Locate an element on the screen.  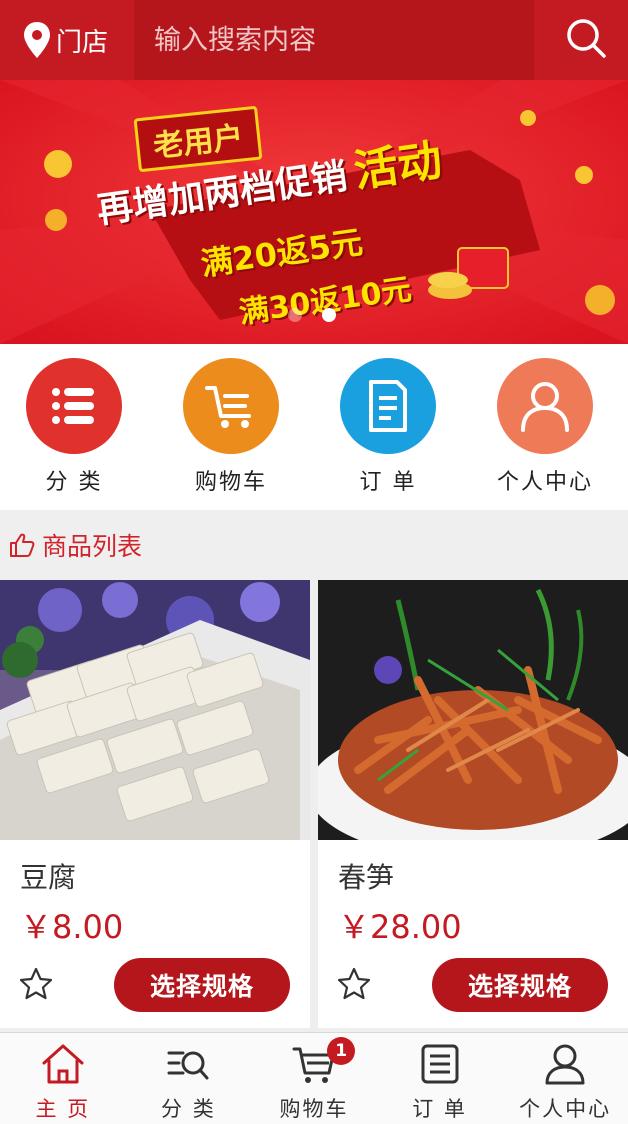
cart-badge: 1 is located at coordinates (341, 1051).